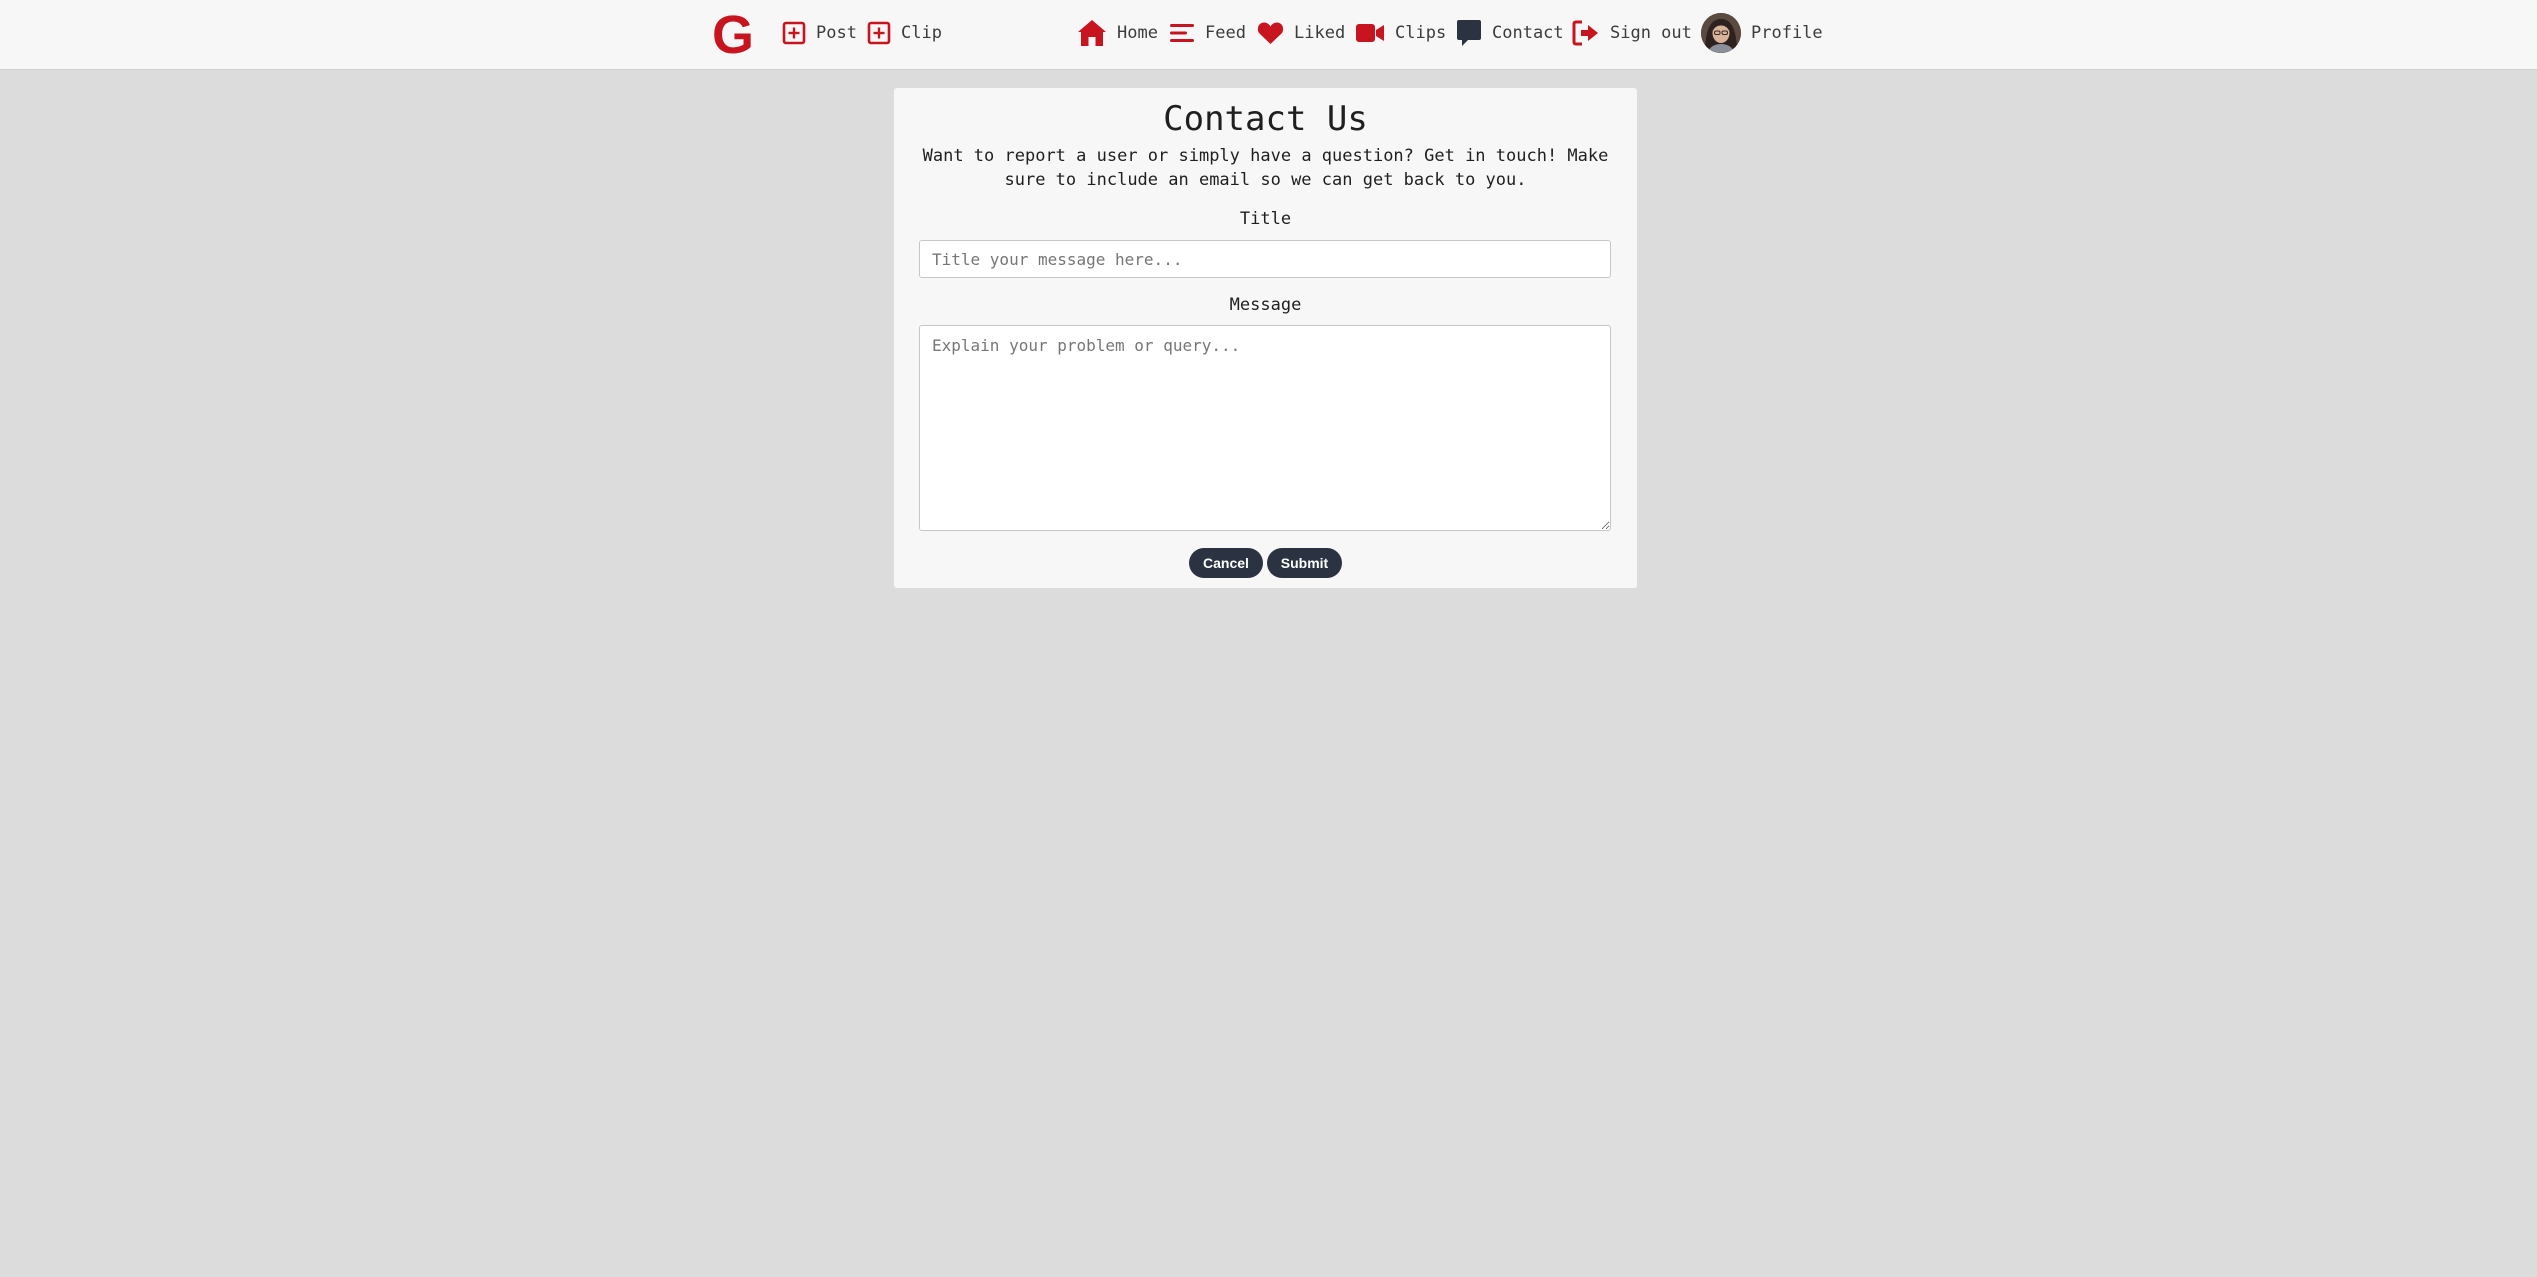  What do you see at coordinates (1421, 33) in the screenshot?
I see `nav-clips-label: Clips` at bounding box center [1421, 33].